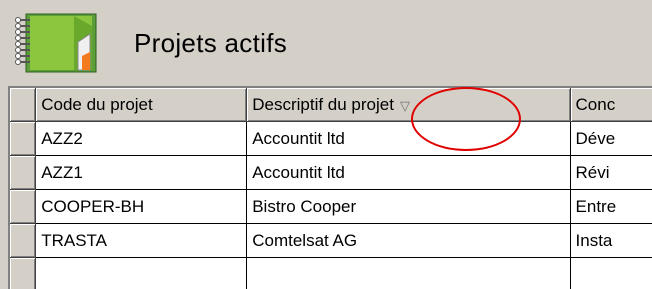  What do you see at coordinates (141, 138) in the screenshot?
I see `cell-code: AZZ2` at bounding box center [141, 138].